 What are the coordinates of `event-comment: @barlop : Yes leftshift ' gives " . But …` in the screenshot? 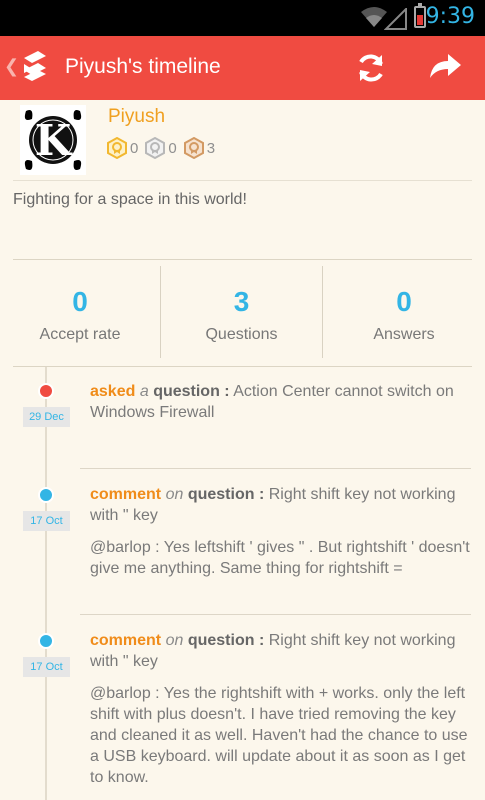 It's located at (280, 558).